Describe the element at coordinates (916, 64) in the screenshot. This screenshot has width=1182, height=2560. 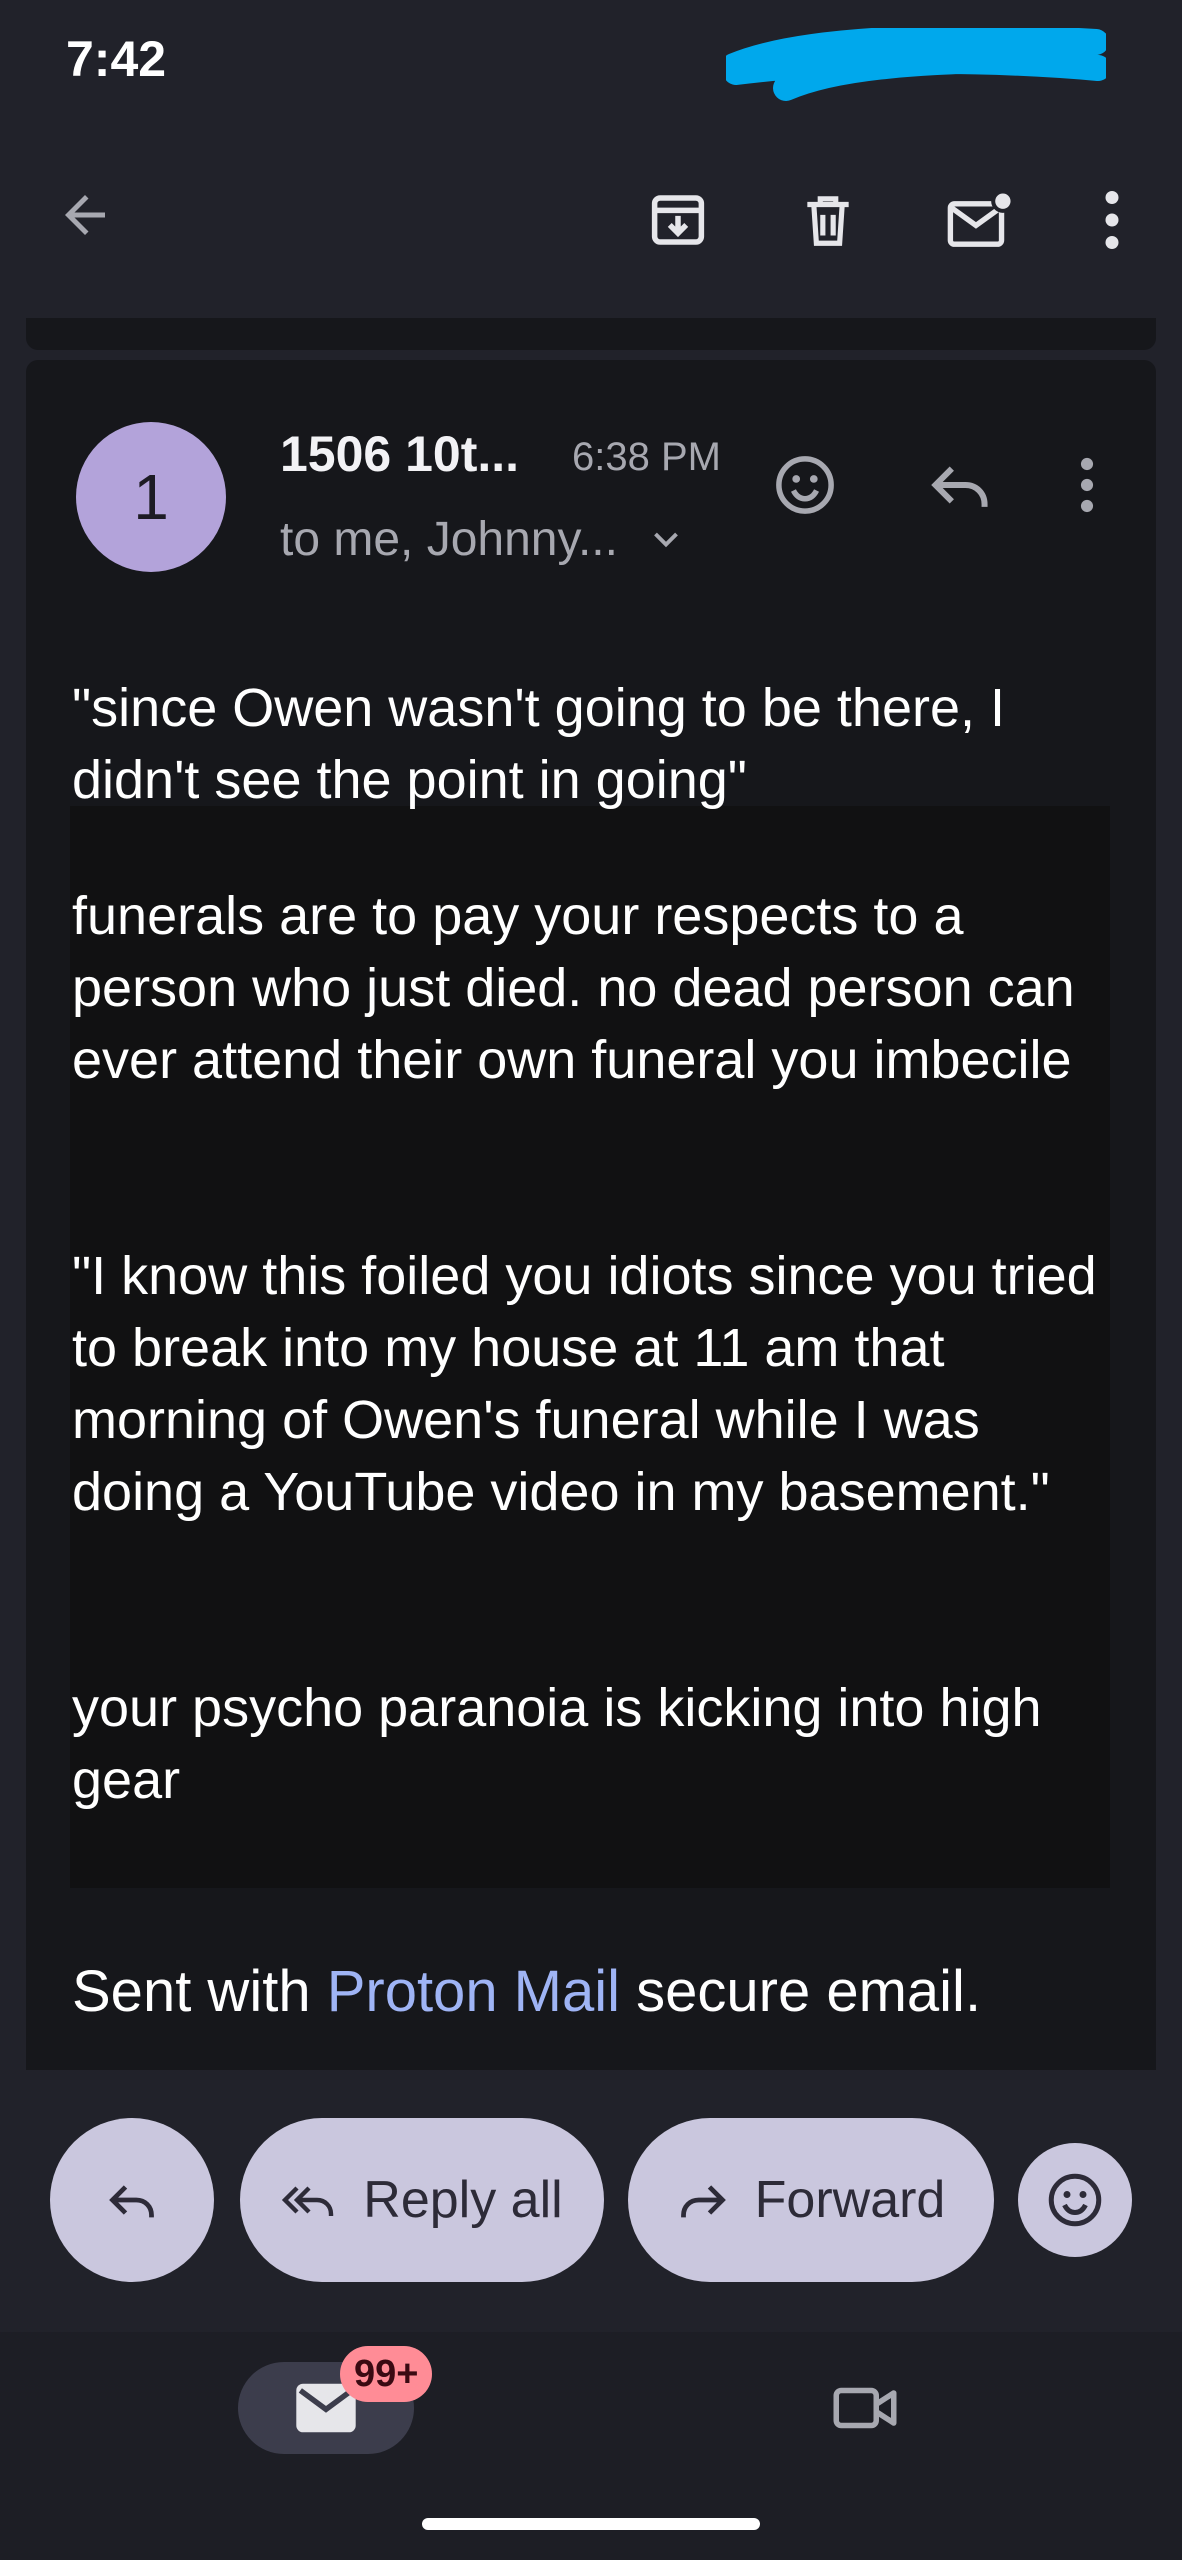
I see `redaction-scribble` at that location.